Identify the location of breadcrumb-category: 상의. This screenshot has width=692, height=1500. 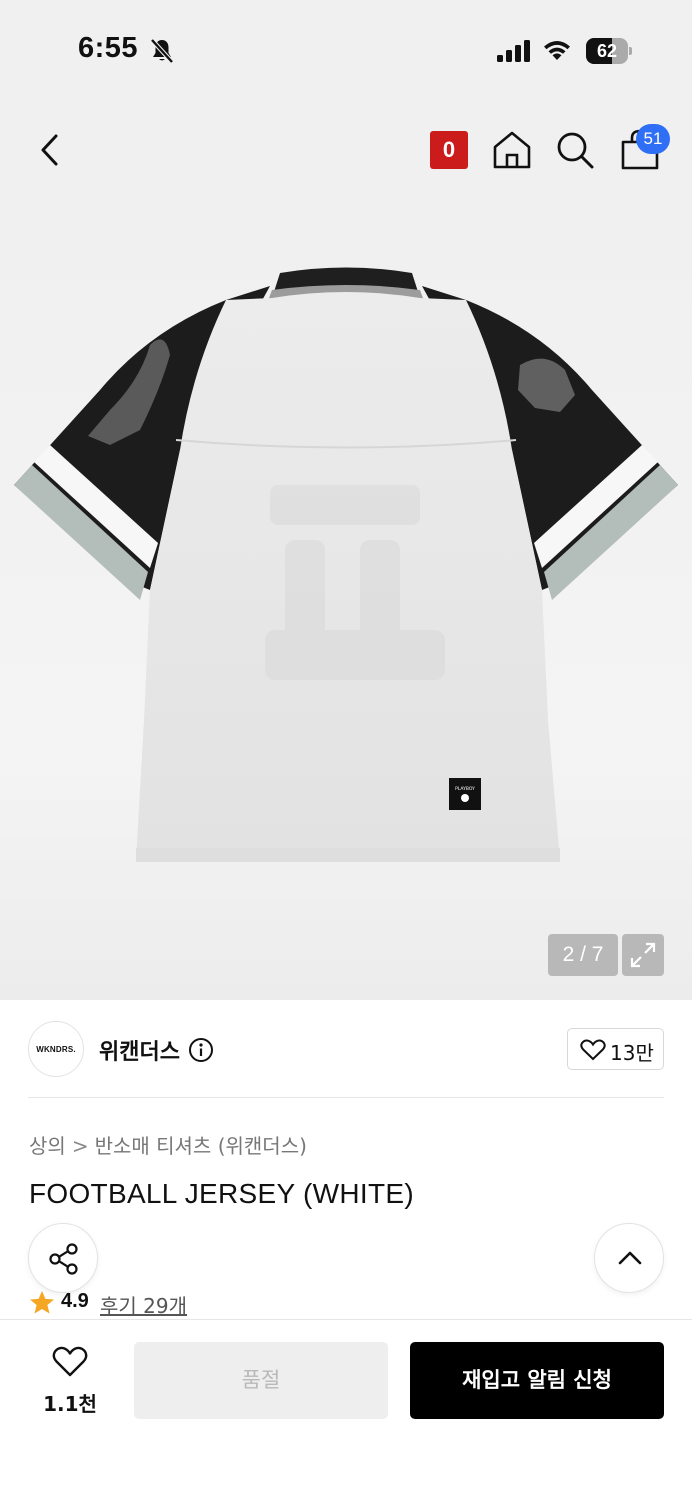
(47, 1144).